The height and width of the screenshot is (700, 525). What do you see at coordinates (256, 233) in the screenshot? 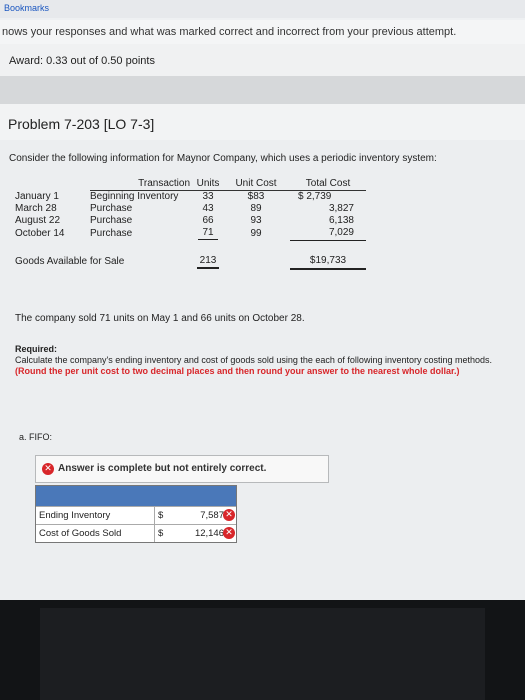
I see `row-unit-cost: 99` at bounding box center [256, 233].